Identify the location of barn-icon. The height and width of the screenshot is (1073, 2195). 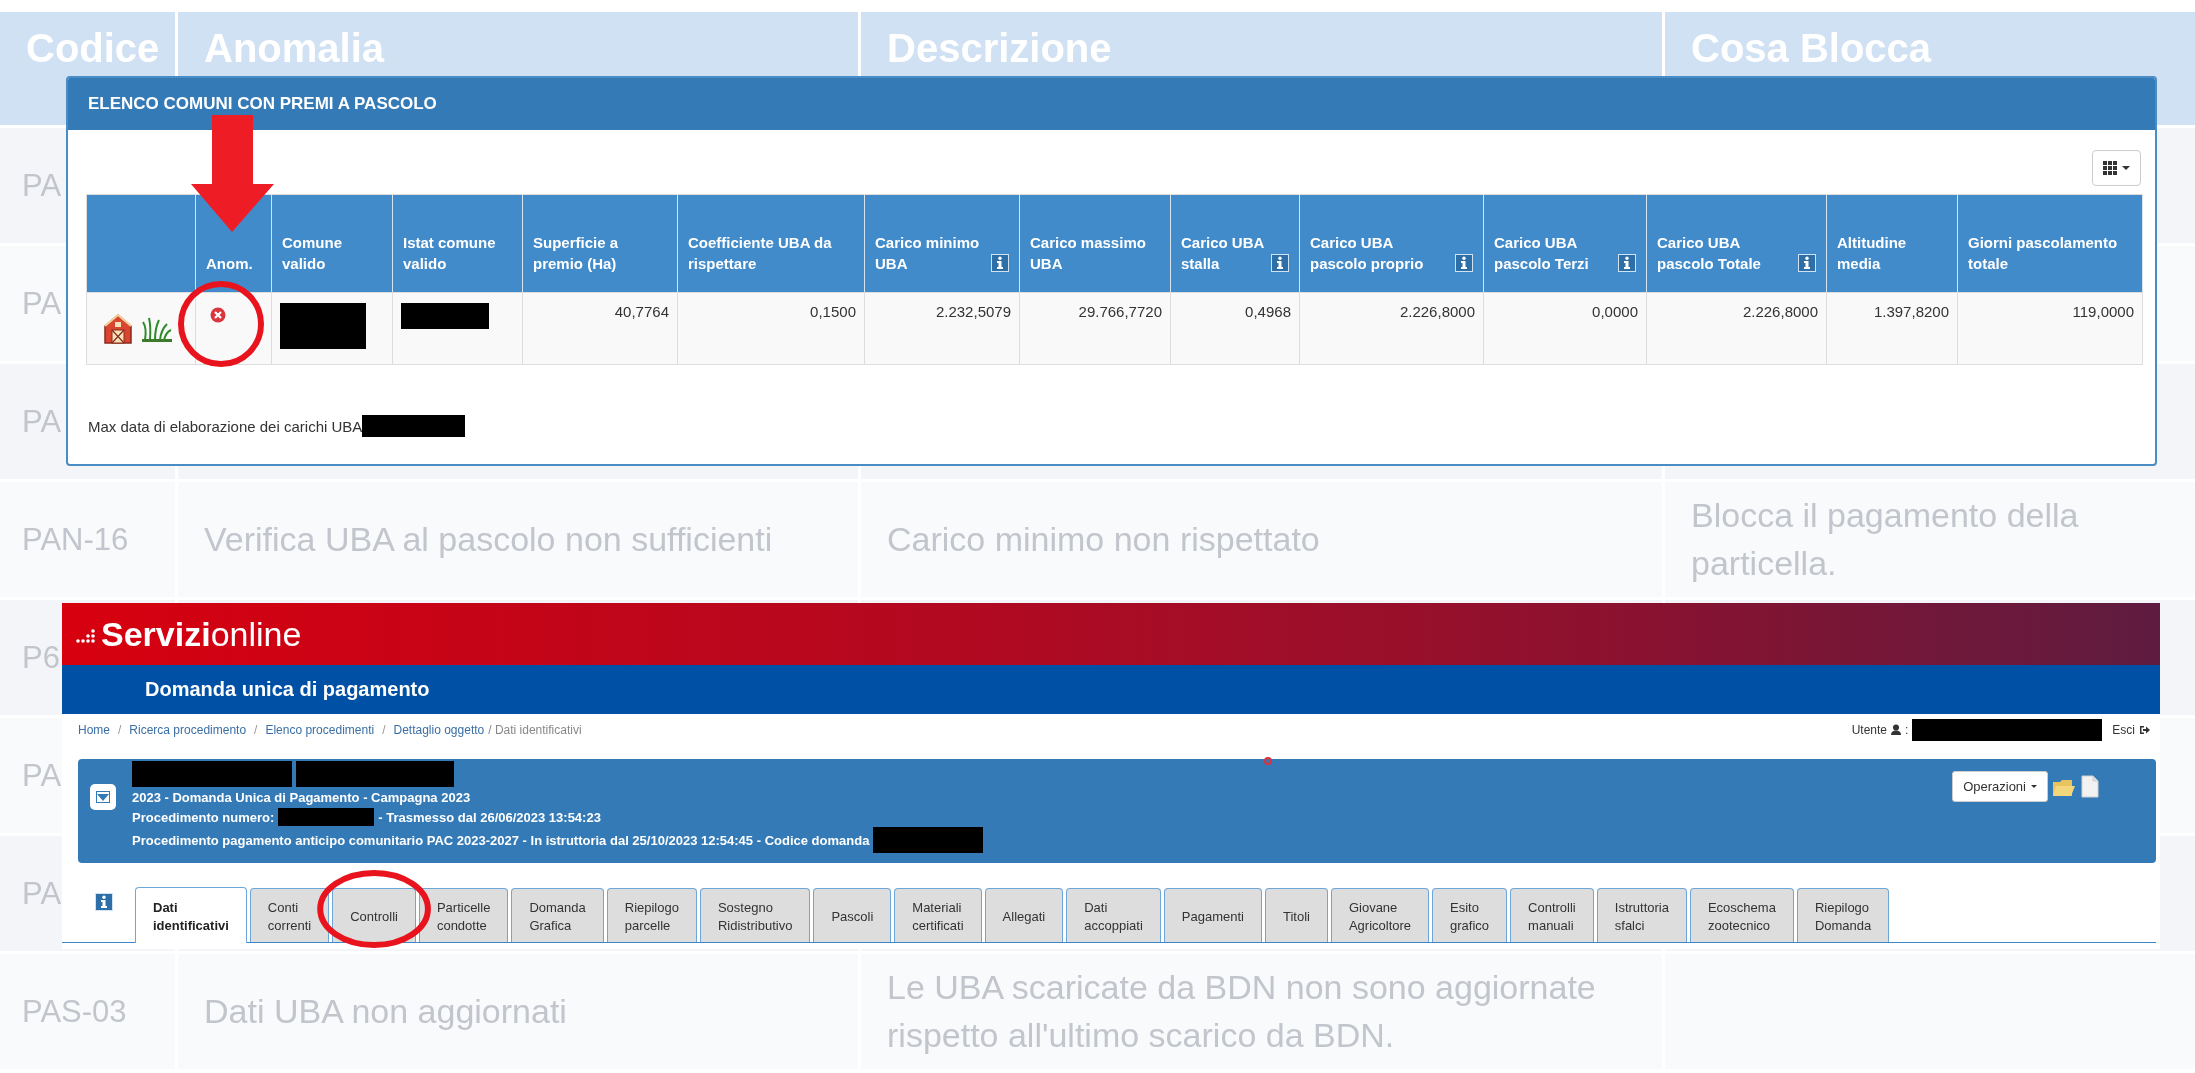
(118, 328).